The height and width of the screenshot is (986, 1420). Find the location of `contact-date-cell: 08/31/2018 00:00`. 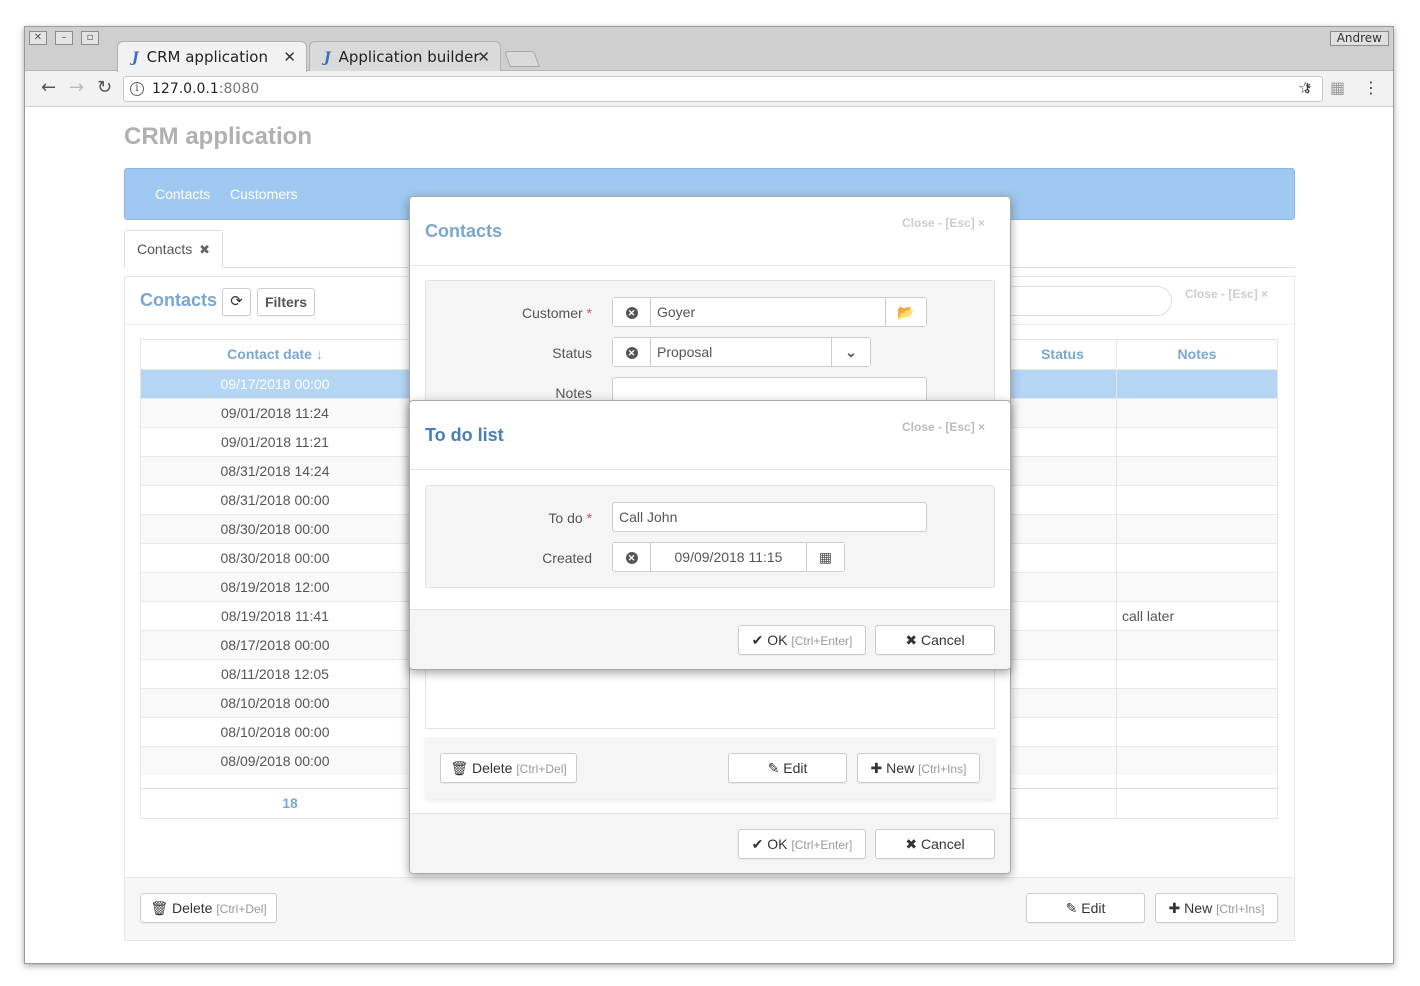

contact-date-cell: 08/31/2018 00:00 is located at coordinates (275, 500).